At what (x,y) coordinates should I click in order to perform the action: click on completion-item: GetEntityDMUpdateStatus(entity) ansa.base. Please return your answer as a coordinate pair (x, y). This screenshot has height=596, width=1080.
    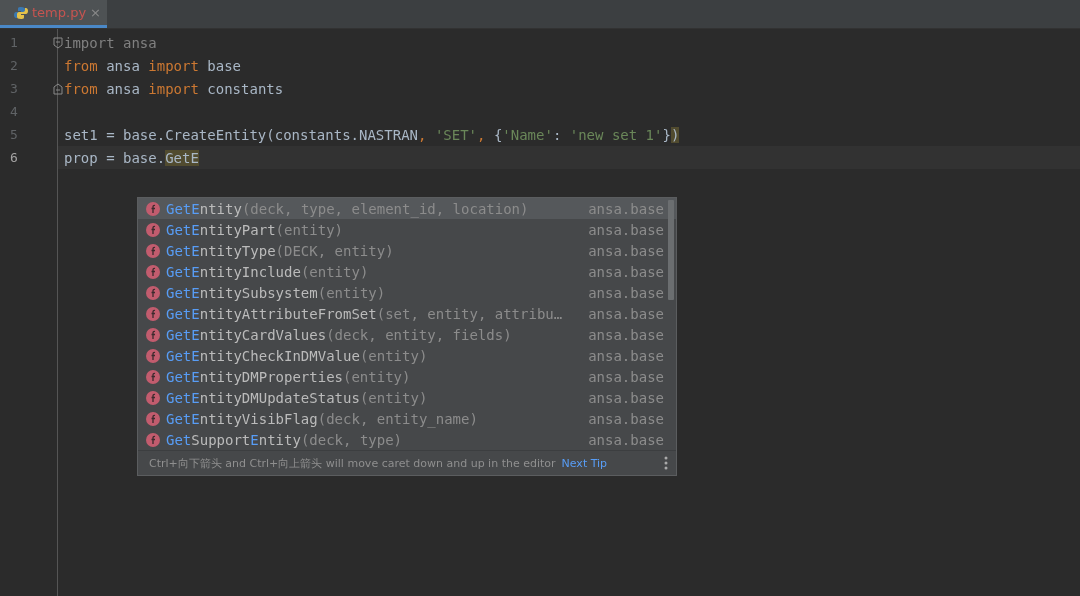
    Looking at the image, I should click on (407, 397).